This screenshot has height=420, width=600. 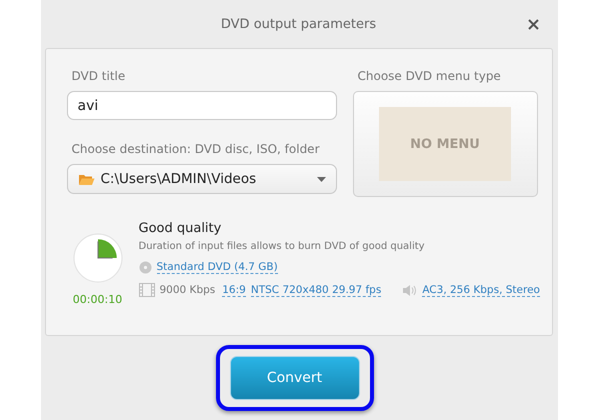 I want to click on destination-dropdown: C:\Users\ADMIN\Videos, so click(x=201, y=179).